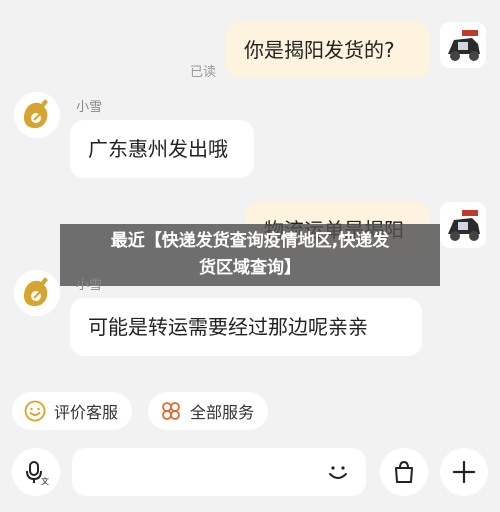 Image resolution: width=500 pixels, height=512 pixels. What do you see at coordinates (35, 411) in the screenshot?
I see `smile-icon` at bounding box center [35, 411].